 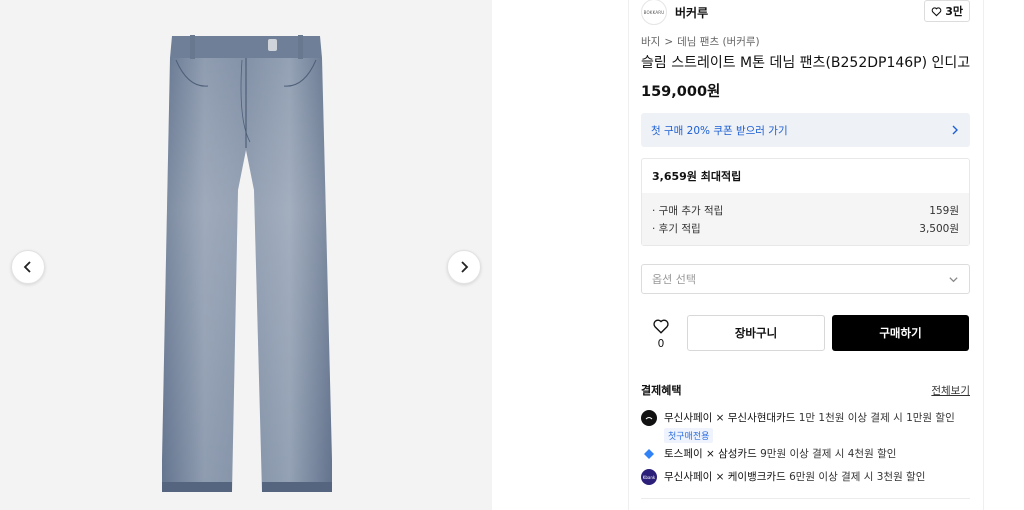 What do you see at coordinates (953, 279) in the screenshot?
I see `chevron-down-icon` at bounding box center [953, 279].